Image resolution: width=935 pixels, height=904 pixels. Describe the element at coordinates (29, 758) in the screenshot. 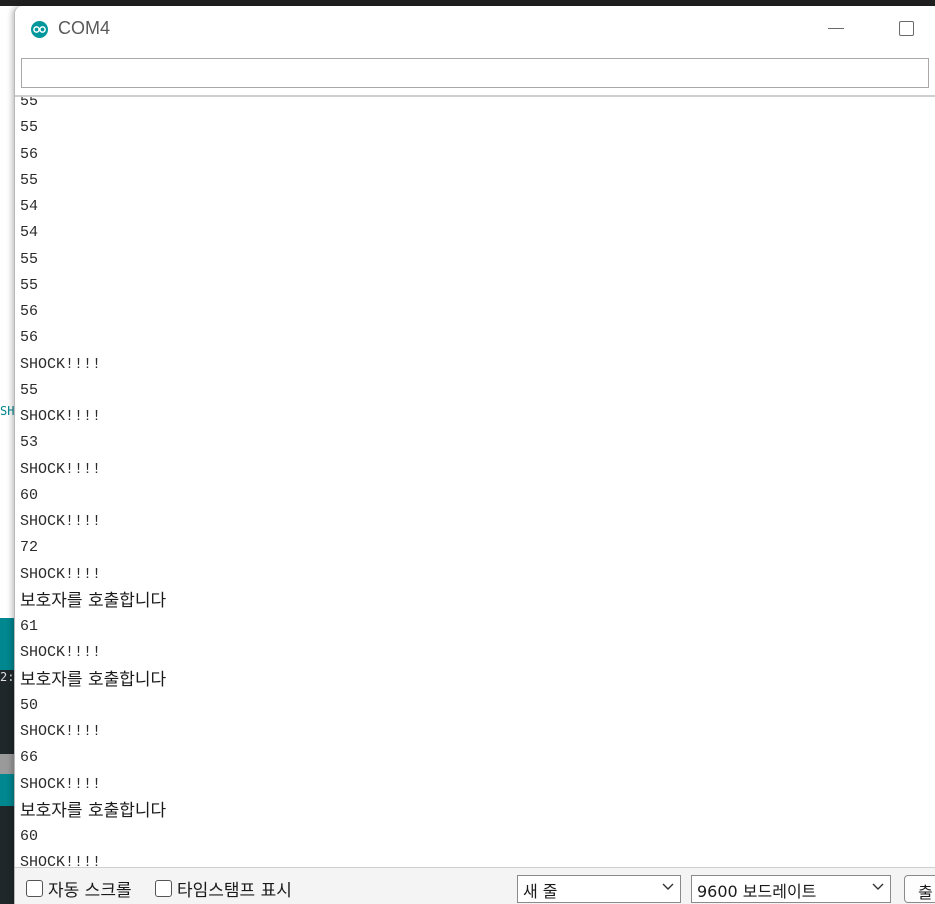

I see `serial-output-line: 66` at that location.